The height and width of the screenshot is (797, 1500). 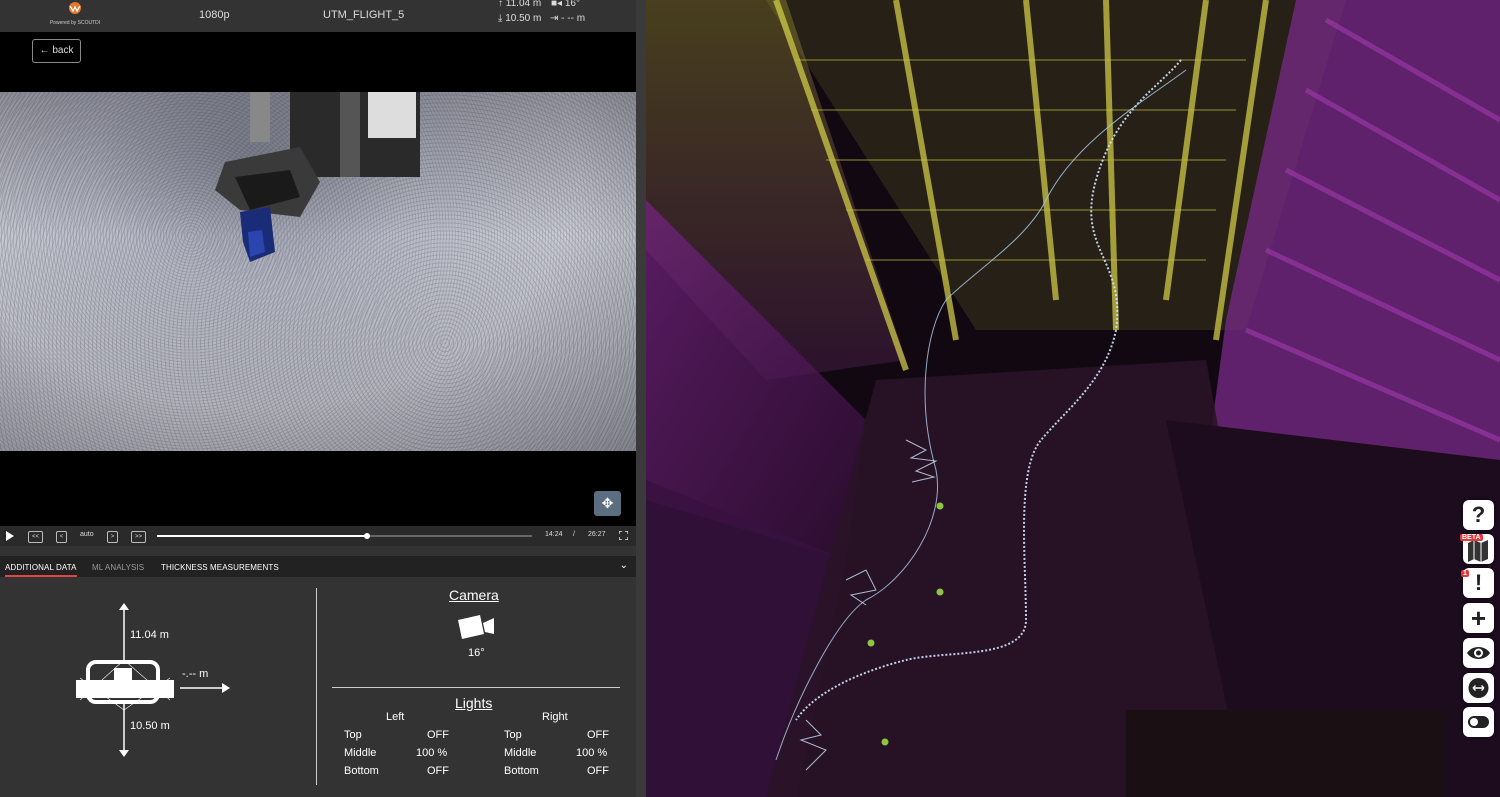 What do you see at coordinates (395, 717) in the screenshot?
I see `lights-left-label: Left` at bounding box center [395, 717].